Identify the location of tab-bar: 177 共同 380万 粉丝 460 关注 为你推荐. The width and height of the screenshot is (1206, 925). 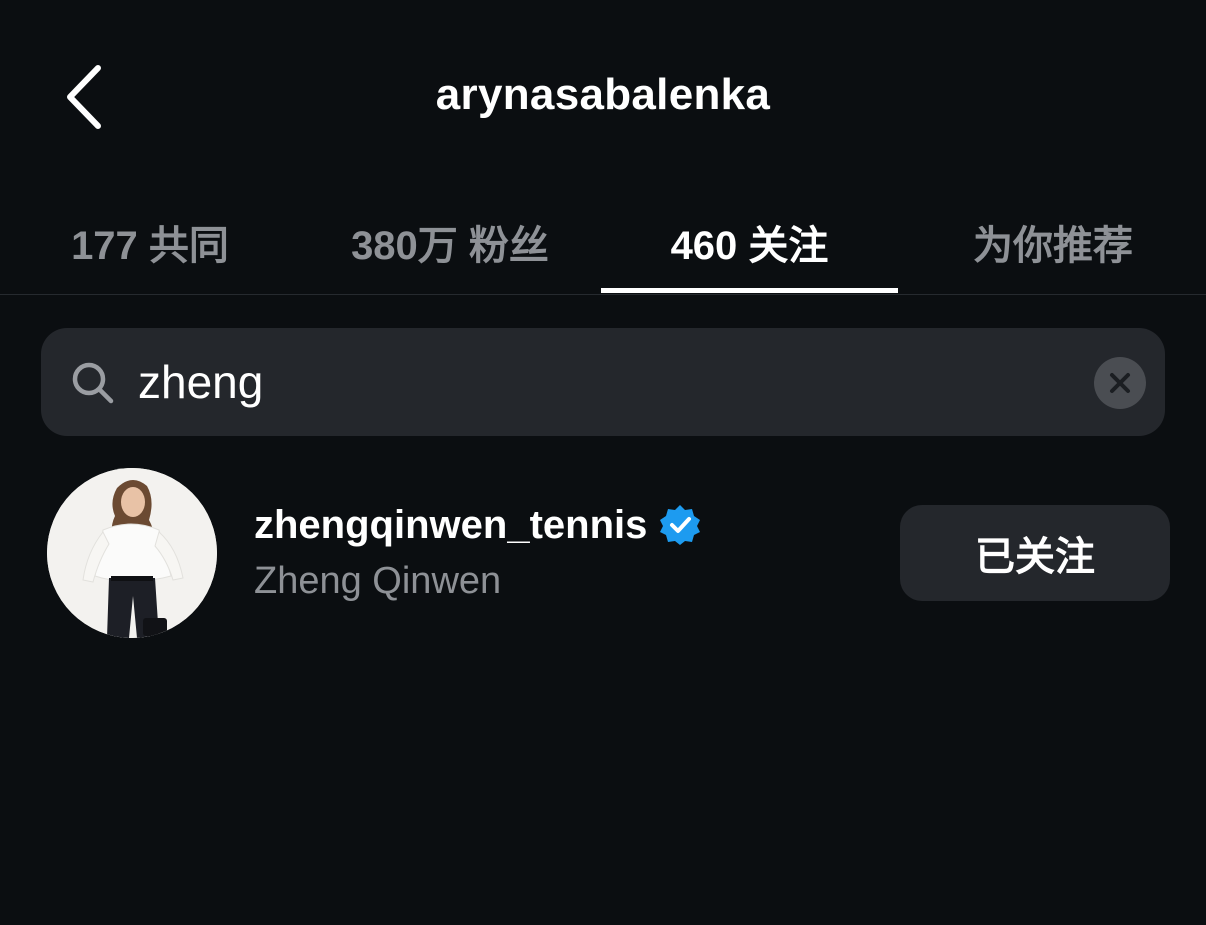
(603, 242).